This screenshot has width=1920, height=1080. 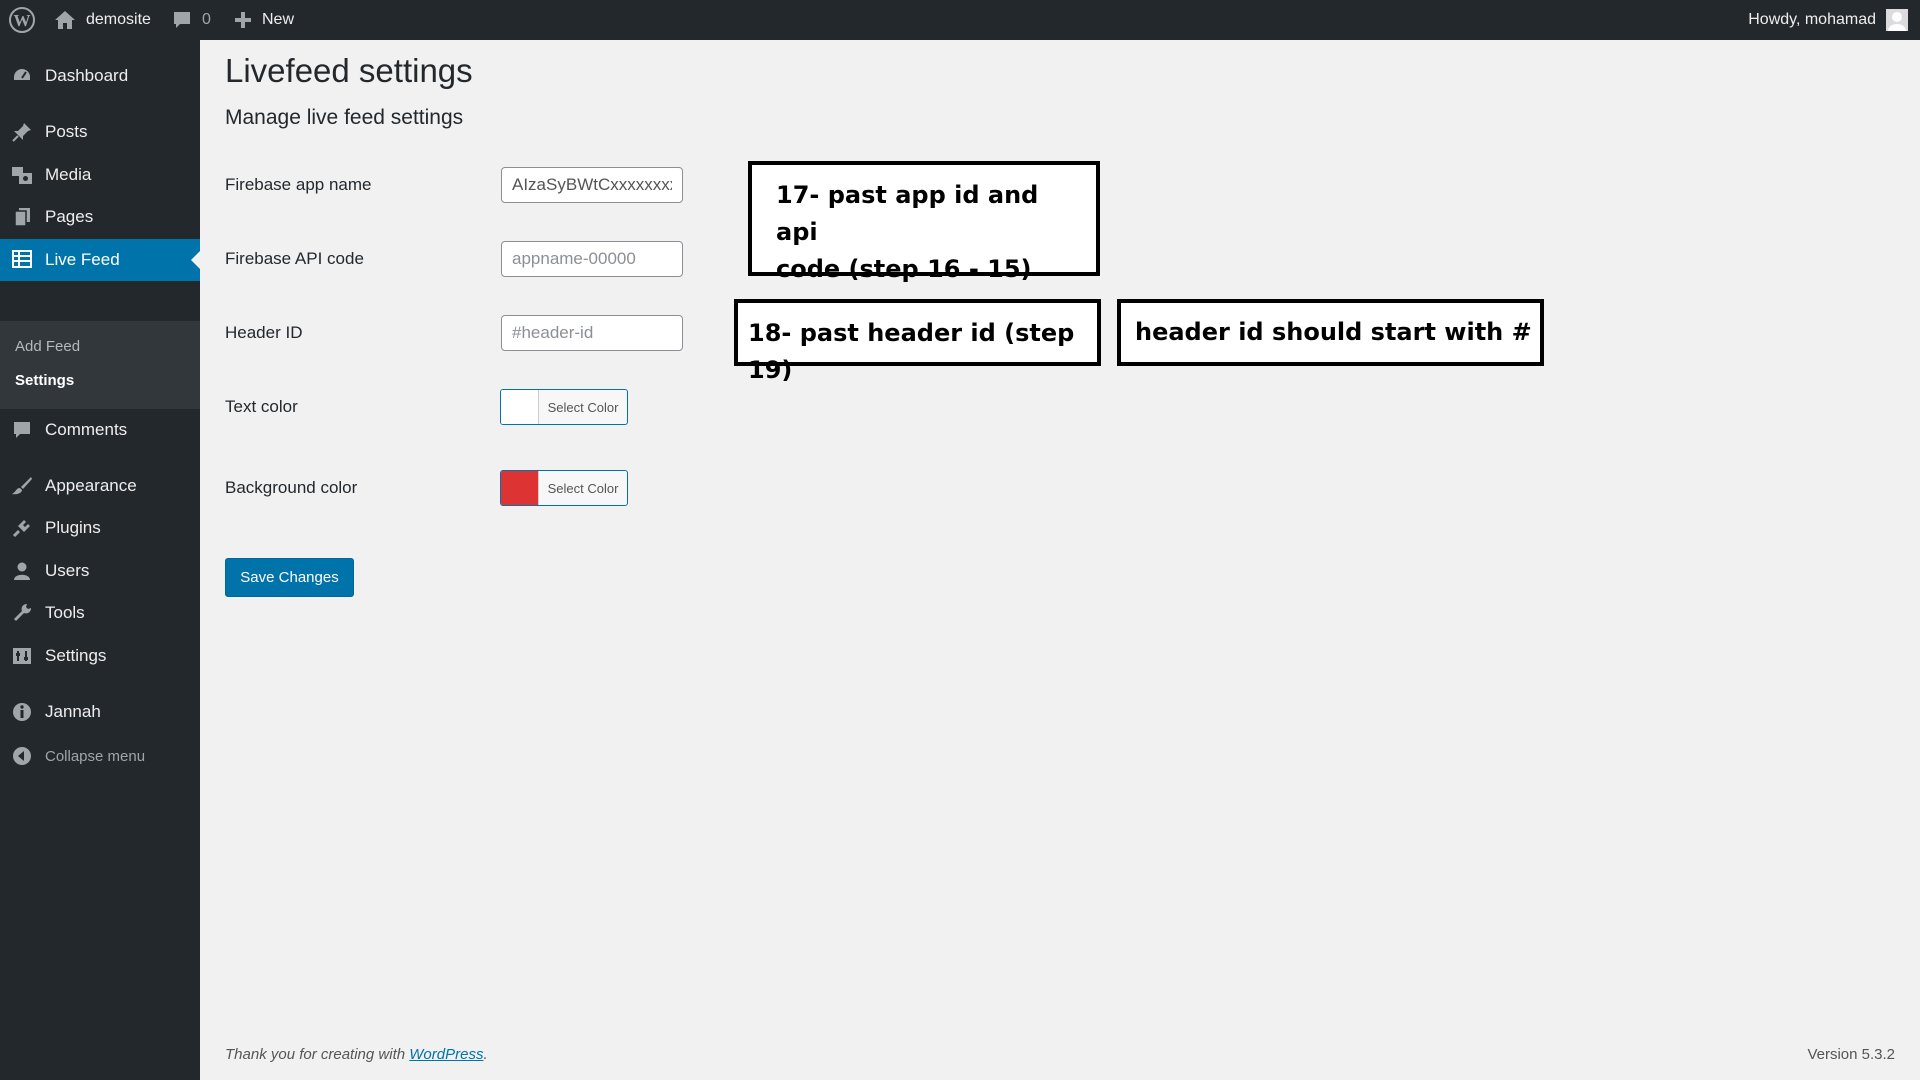 What do you see at coordinates (289, 577) in the screenshot?
I see `save-changes-button: Save Changes` at bounding box center [289, 577].